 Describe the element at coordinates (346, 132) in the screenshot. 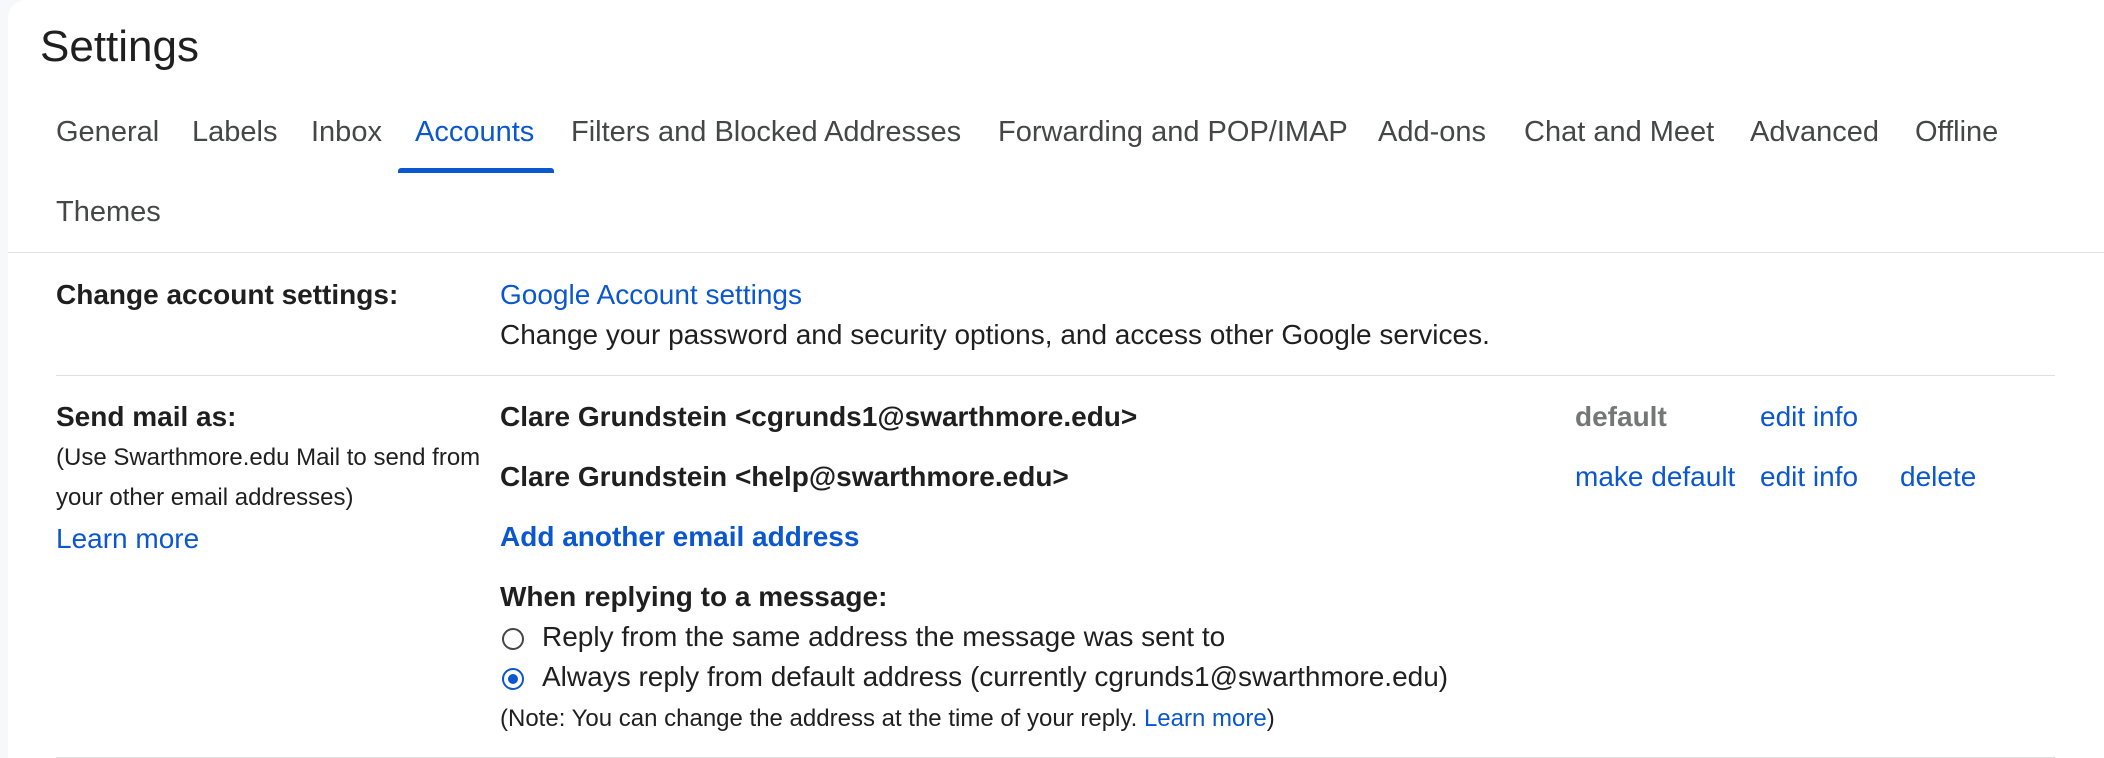

I see `tab-inbox: Inbox` at that location.